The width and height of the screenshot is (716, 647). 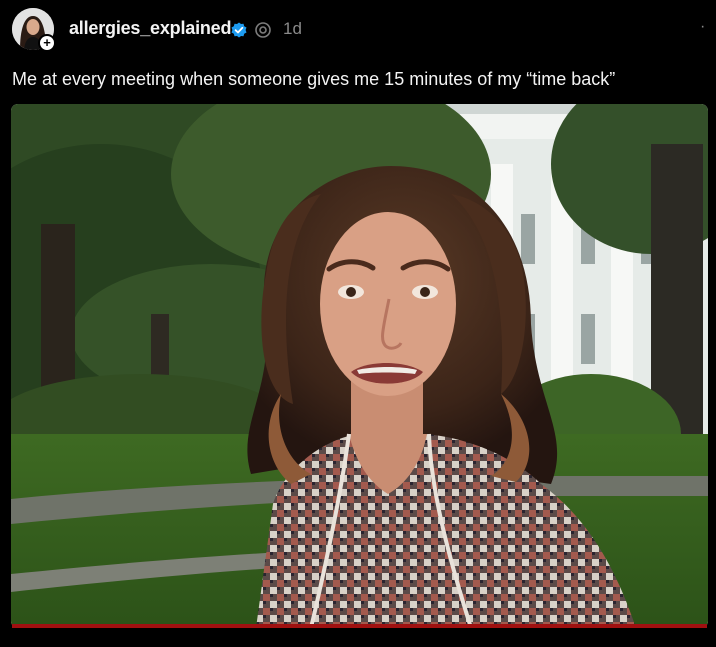 What do you see at coordinates (150, 28) in the screenshot?
I see `username: allergies_explained` at bounding box center [150, 28].